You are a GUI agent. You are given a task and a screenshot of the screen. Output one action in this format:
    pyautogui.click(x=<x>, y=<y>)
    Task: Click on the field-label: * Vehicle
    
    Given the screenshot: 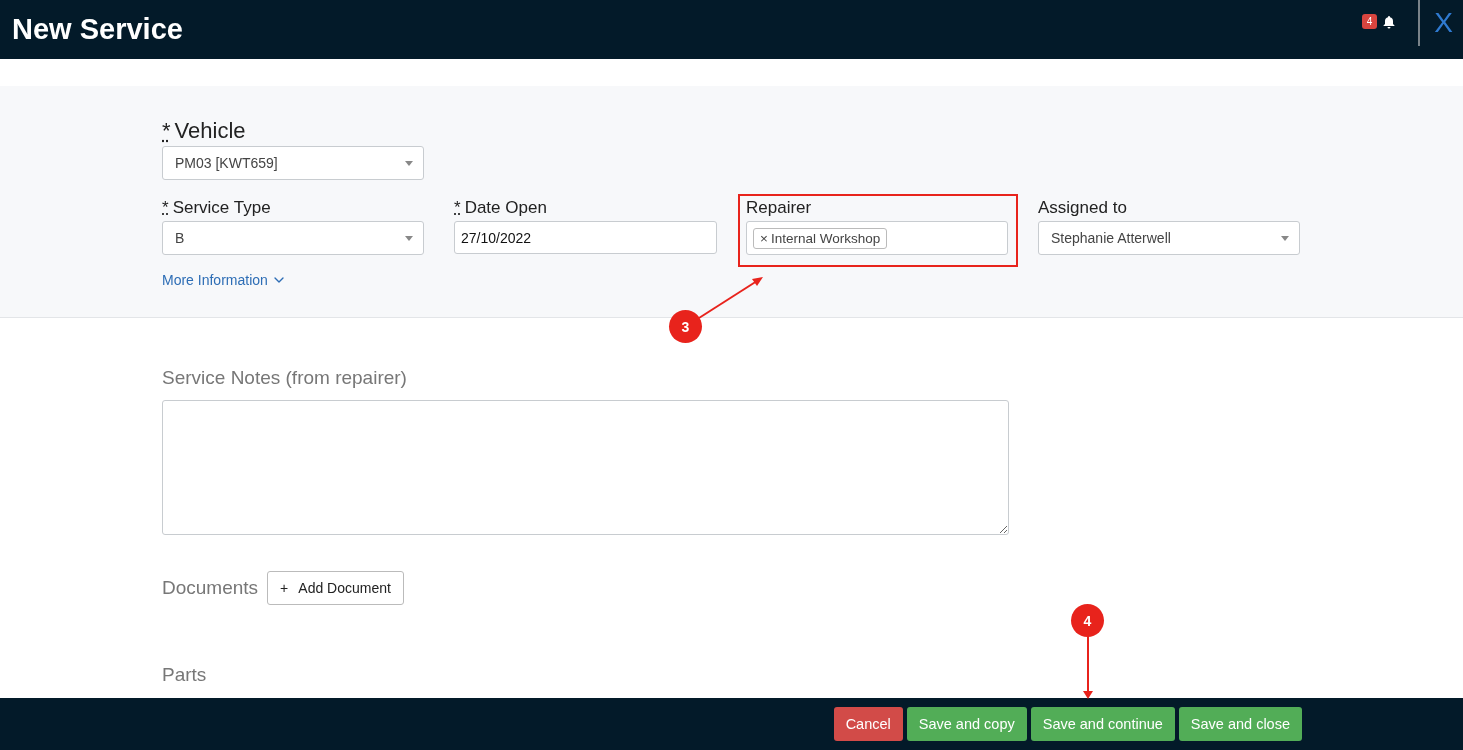 What is the action you would take?
    pyautogui.click(x=204, y=131)
    